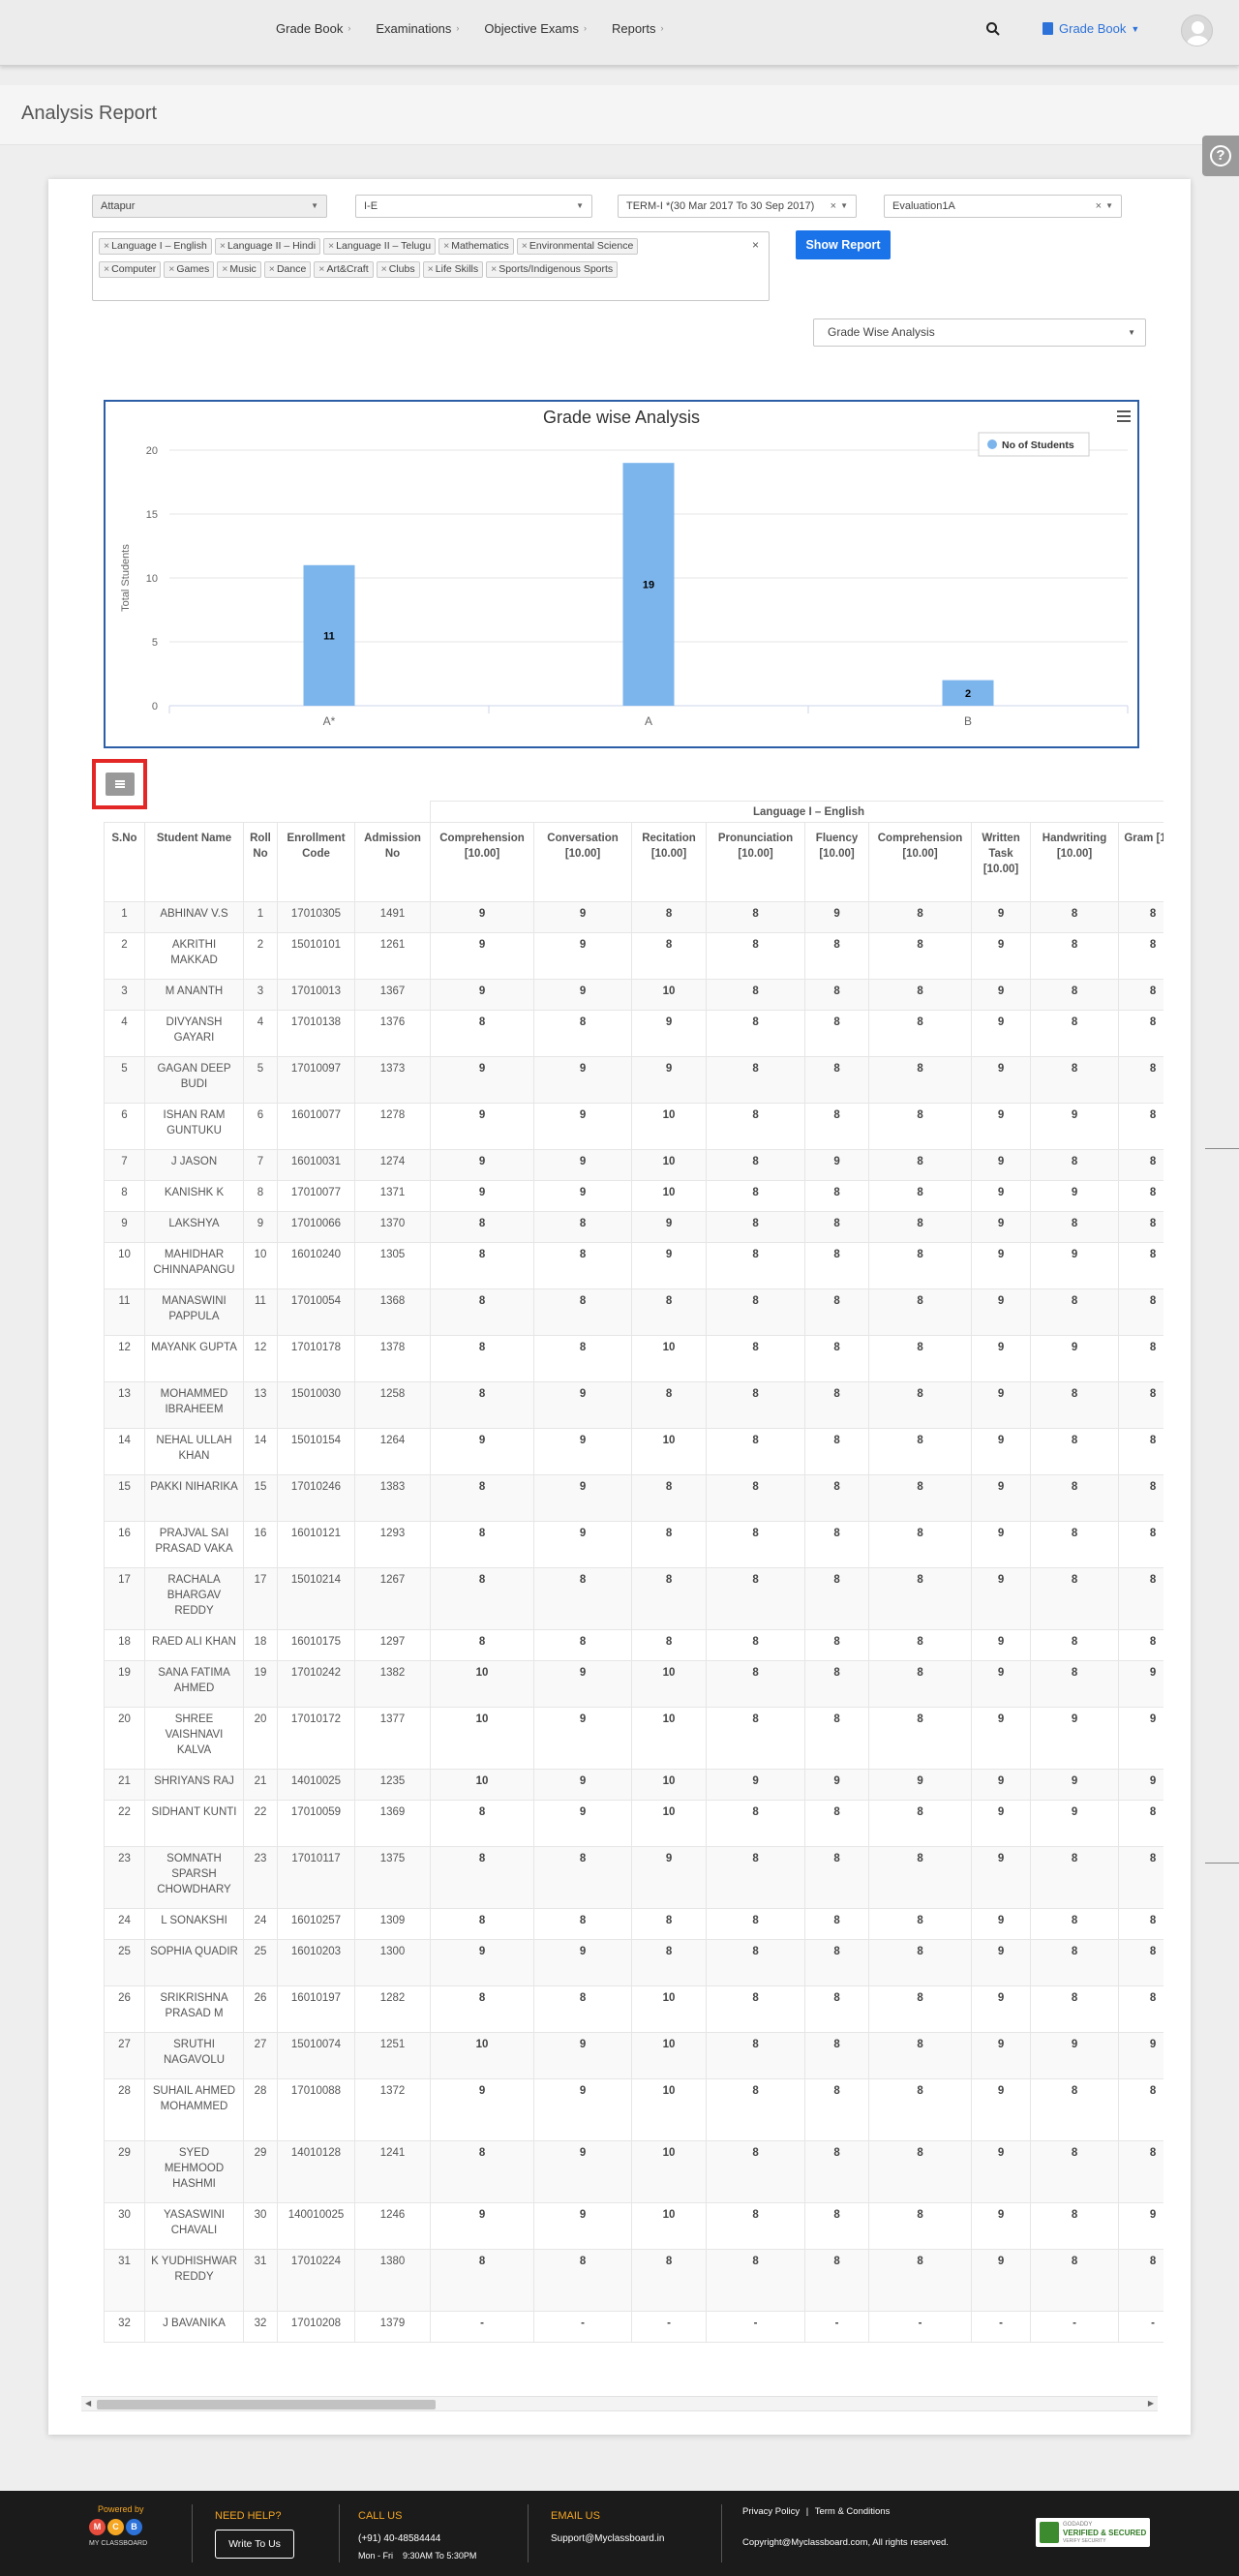 Image resolution: width=1239 pixels, height=2576 pixels. What do you see at coordinates (344, 269) in the screenshot?
I see `subject-tag: × Art&Craft` at bounding box center [344, 269].